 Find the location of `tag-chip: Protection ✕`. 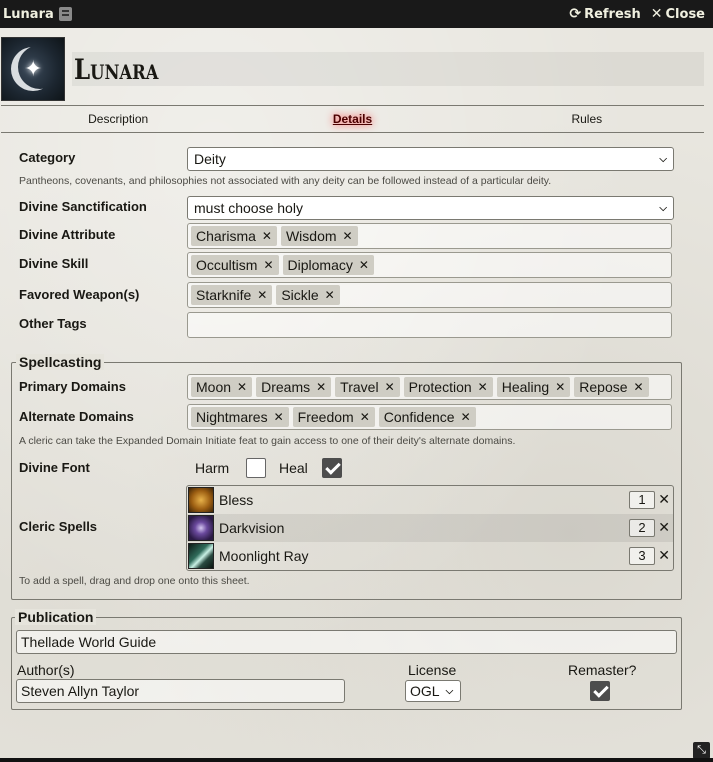

tag-chip: Protection ✕ is located at coordinates (448, 387).